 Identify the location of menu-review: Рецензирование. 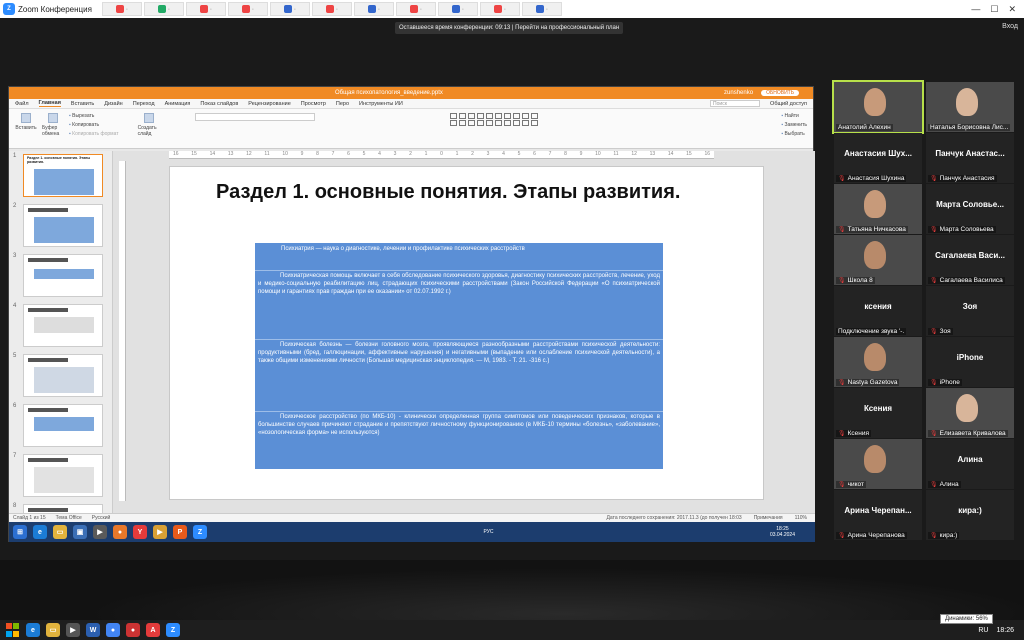
(269, 104).